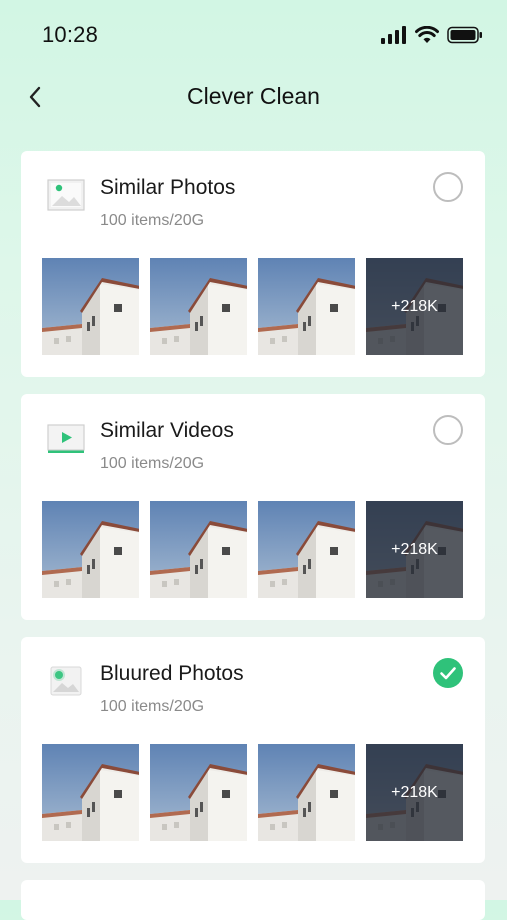 The image size is (507, 920). Describe the element at coordinates (464, 35) in the screenshot. I see `battery-icon` at that location.